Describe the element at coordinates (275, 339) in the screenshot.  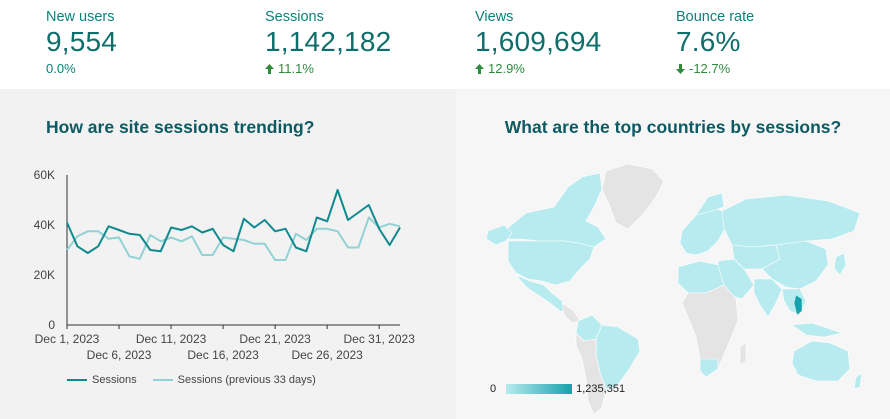
I see `x-tick-label: Dec 21, 2023` at that location.